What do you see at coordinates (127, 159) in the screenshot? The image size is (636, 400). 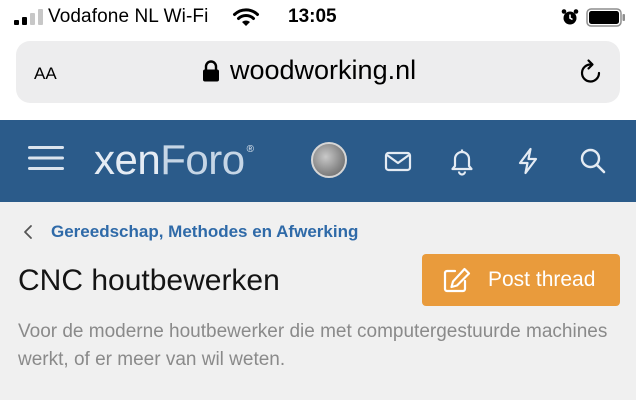 I see `logo-text-xen: xen` at bounding box center [127, 159].